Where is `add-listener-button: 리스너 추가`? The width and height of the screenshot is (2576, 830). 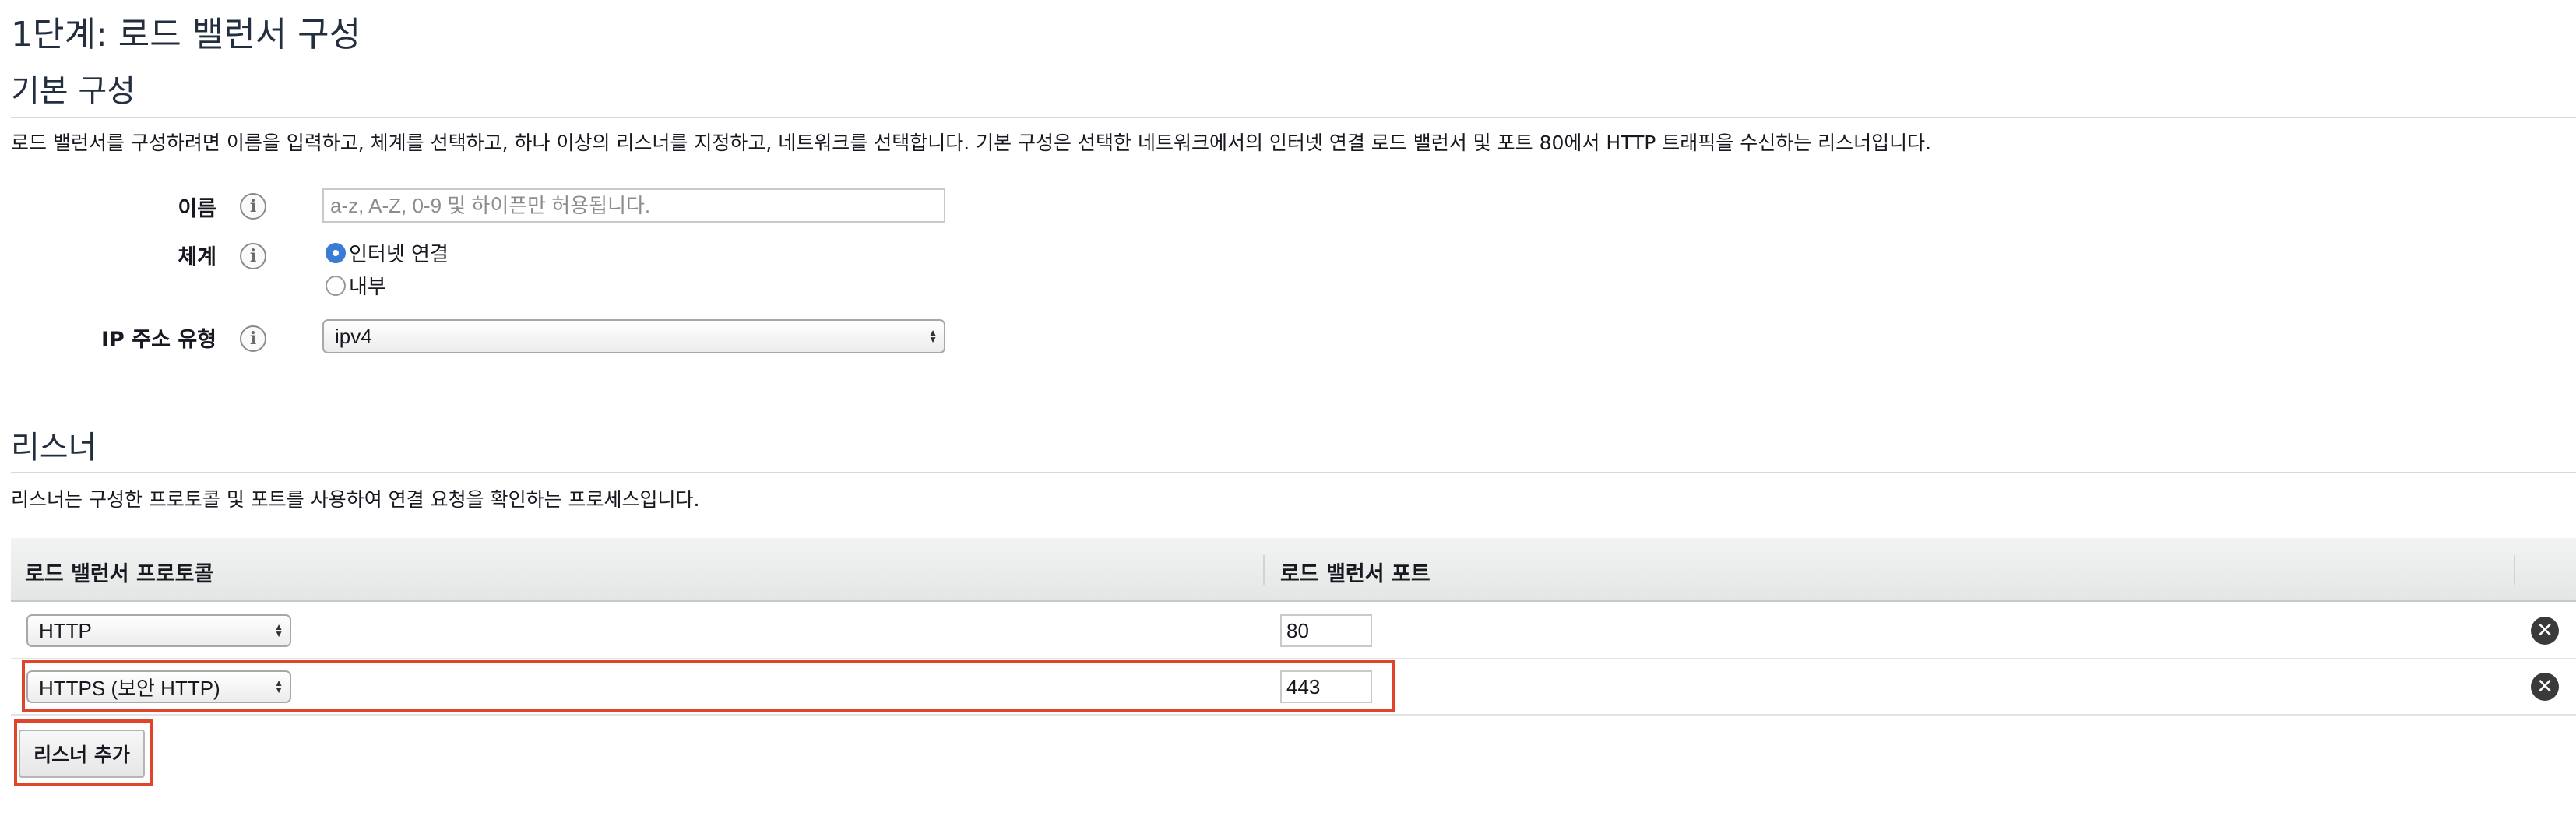 add-listener-button: 리스너 추가 is located at coordinates (82, 754).